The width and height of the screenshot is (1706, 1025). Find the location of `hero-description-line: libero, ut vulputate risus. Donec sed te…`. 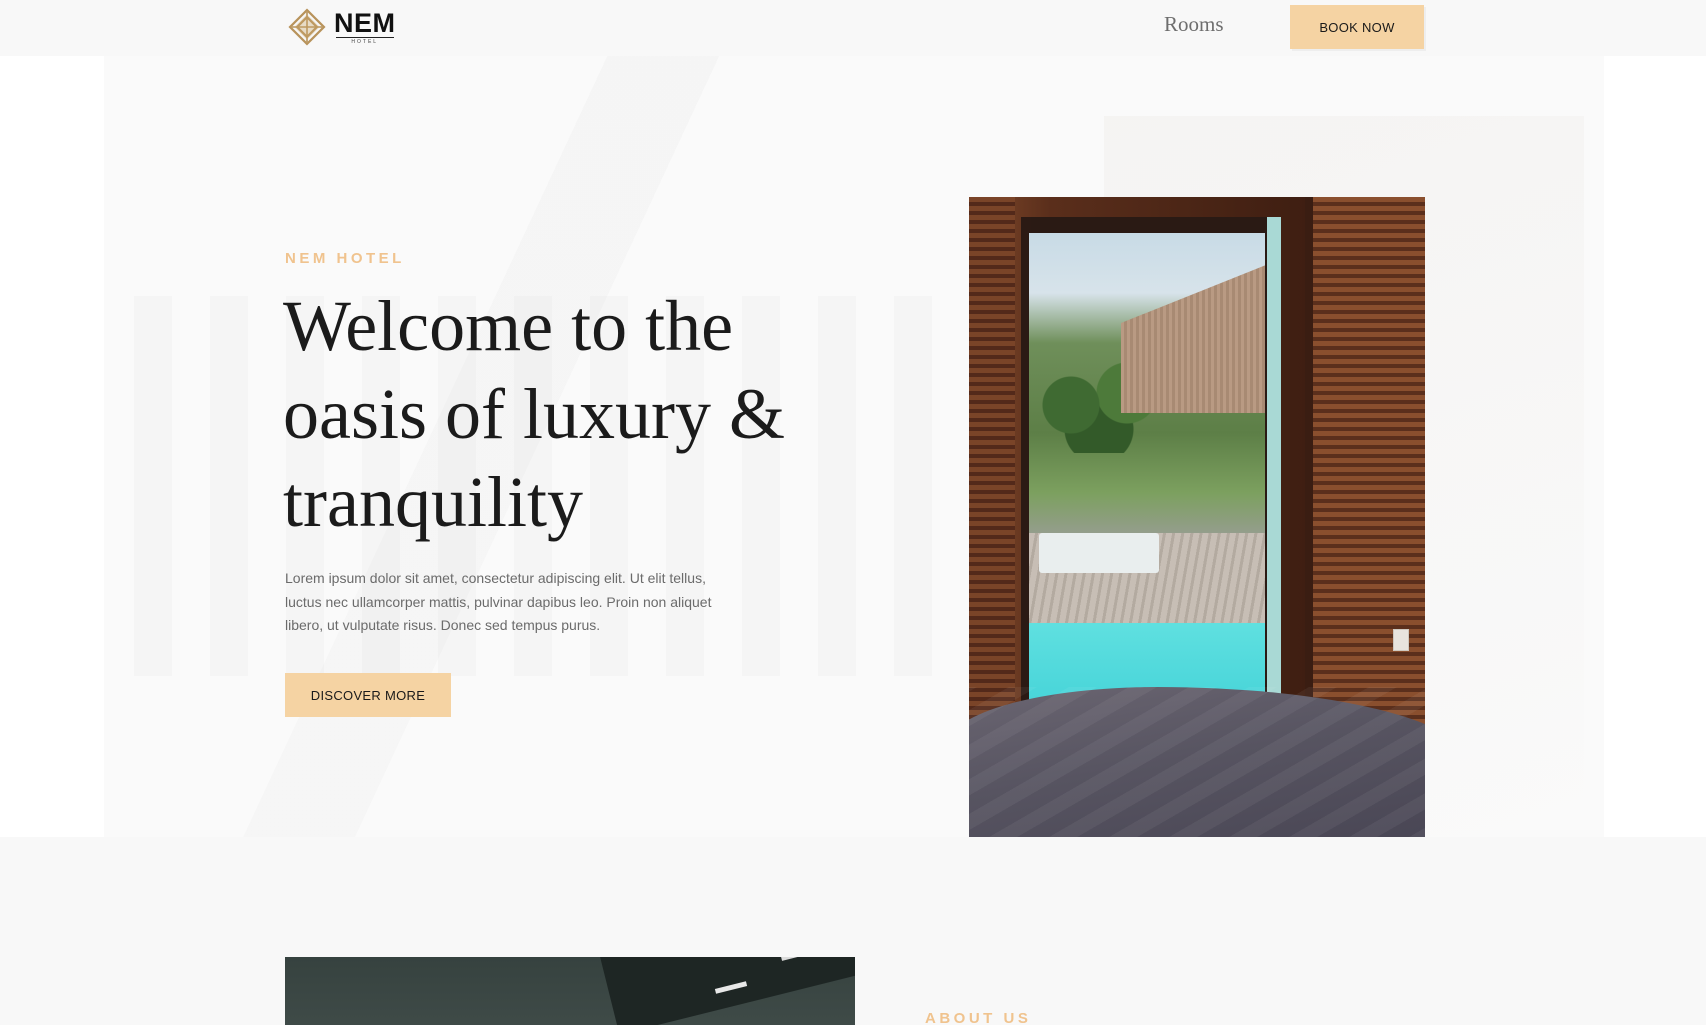

hero-description-line: libero, ut vulputate risus. Donec sed te… is located at coordinates (443, 625).